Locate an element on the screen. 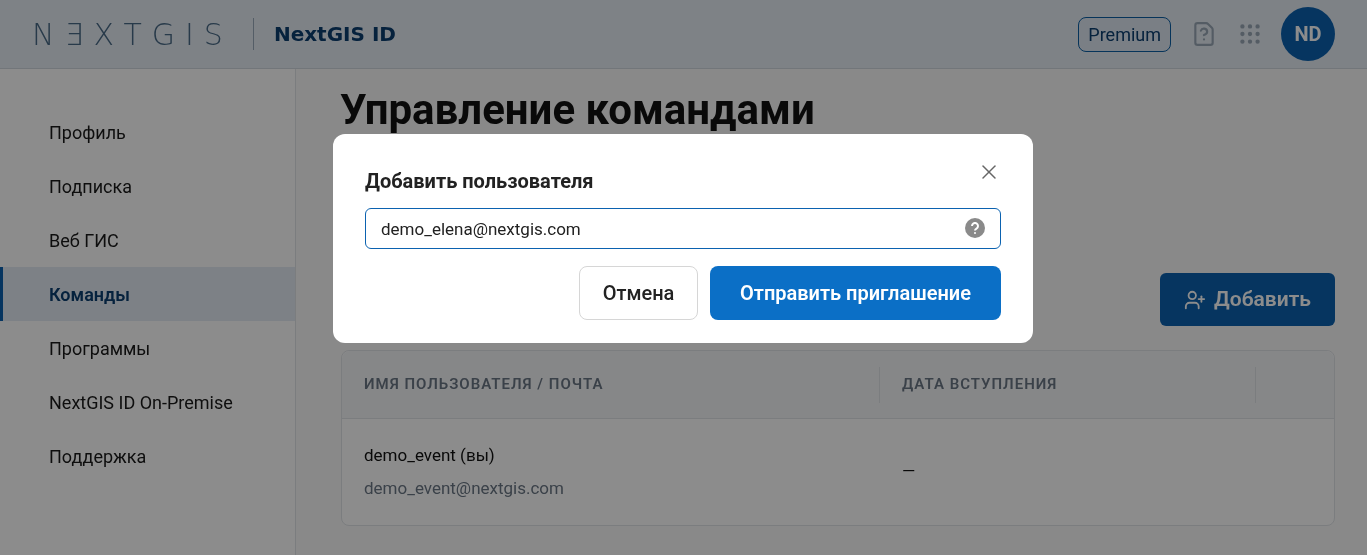 This screenshot has width=1367, height=555. add-button: Добавить is located at coordinates (1247, 299).